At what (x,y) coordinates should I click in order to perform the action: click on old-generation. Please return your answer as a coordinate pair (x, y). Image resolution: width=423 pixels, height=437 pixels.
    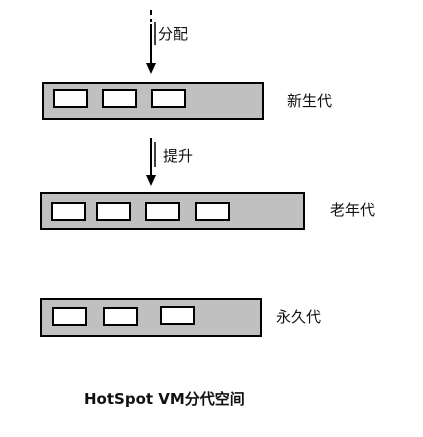
    Looking at the image, I should click on (172, 211).